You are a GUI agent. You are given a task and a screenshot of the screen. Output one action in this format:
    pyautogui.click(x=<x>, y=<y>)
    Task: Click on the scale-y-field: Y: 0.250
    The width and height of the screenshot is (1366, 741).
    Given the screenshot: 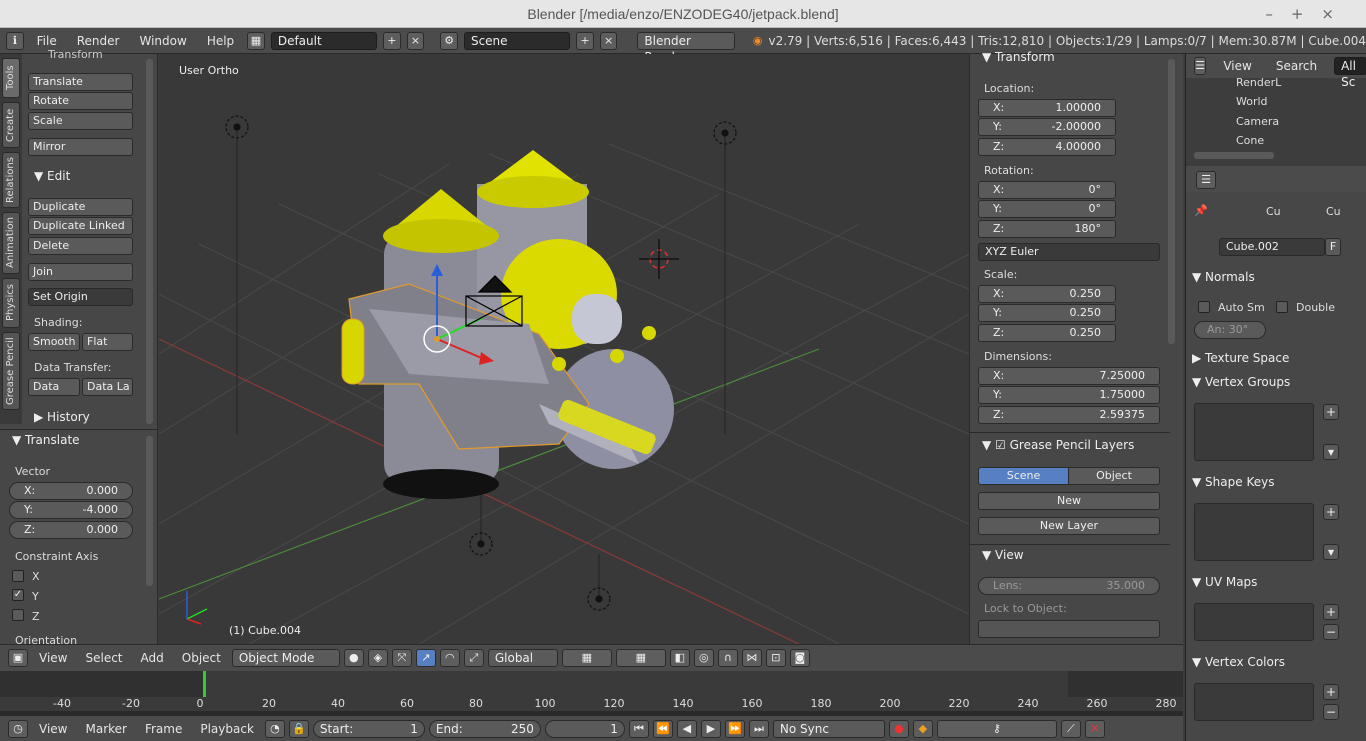 What is the action you would take?
    pyautogui.click(x=1047, y=313)
    